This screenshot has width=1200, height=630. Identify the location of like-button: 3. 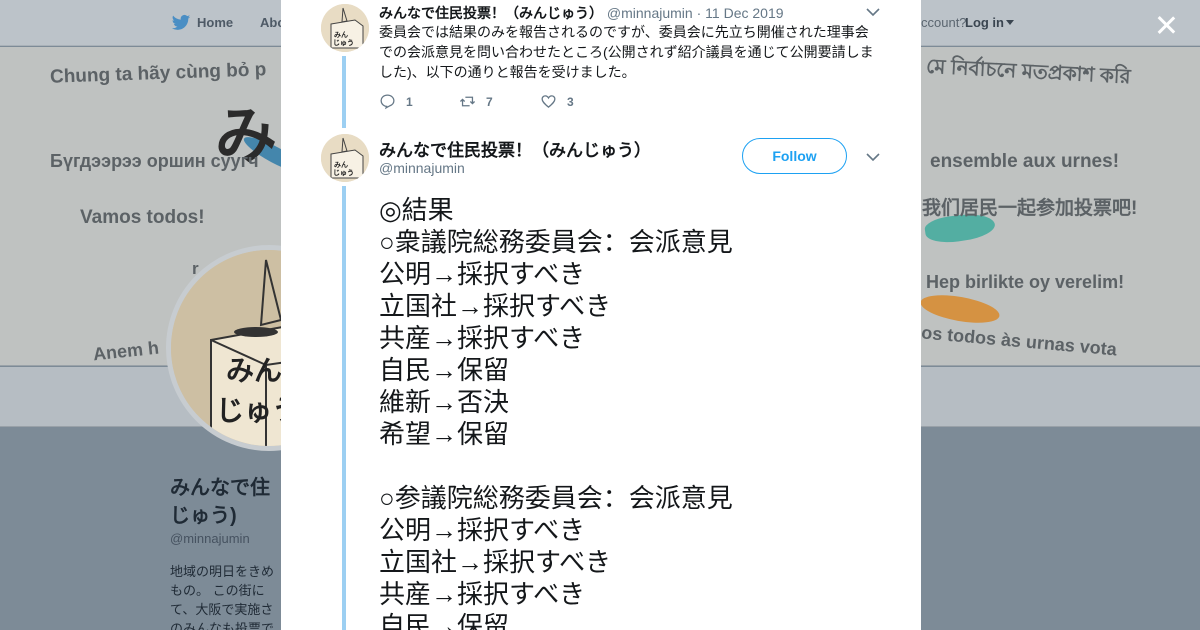
(557, 101).